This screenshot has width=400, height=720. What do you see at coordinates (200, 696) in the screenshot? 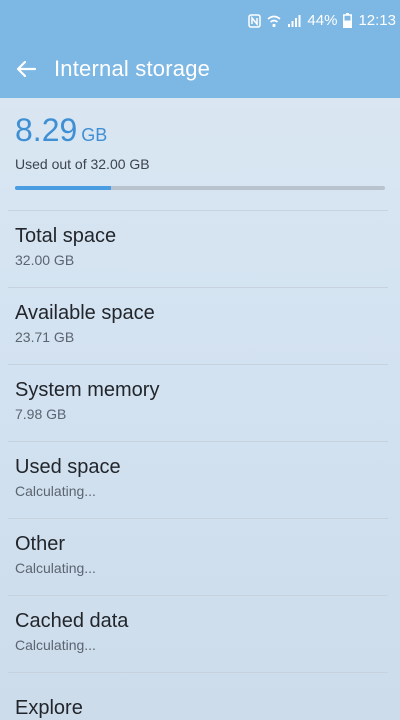
I see `list-item-explore: Explore` at bounding box center [200, 696].